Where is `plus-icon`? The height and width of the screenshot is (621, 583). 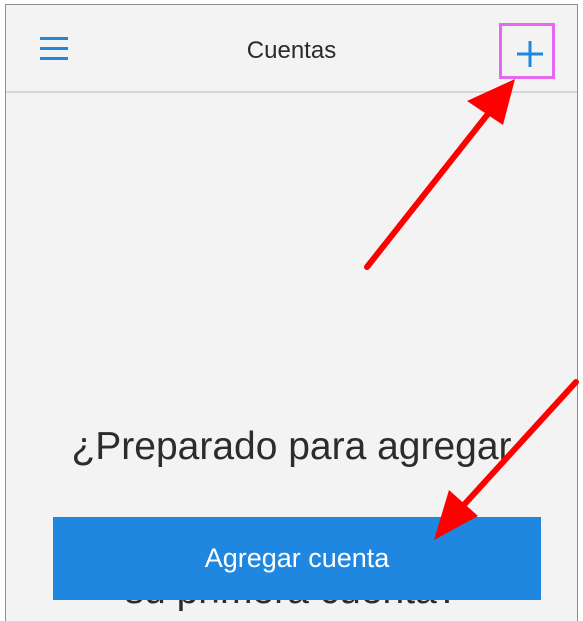
plus-icon is located at coordinates (530, 54).